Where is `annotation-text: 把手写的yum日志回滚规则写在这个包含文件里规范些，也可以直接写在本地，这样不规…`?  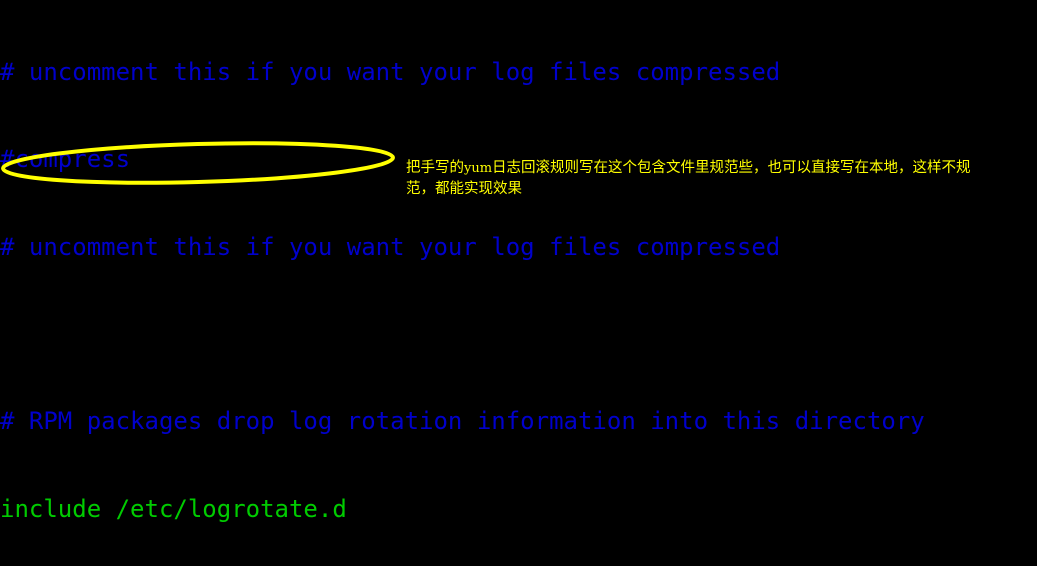
annotation-text: 把手写的yum日志回滚规则写在这个包含文件里规范些，也可以直接写在本地，这样不规… is located at coordinates (721, 178).